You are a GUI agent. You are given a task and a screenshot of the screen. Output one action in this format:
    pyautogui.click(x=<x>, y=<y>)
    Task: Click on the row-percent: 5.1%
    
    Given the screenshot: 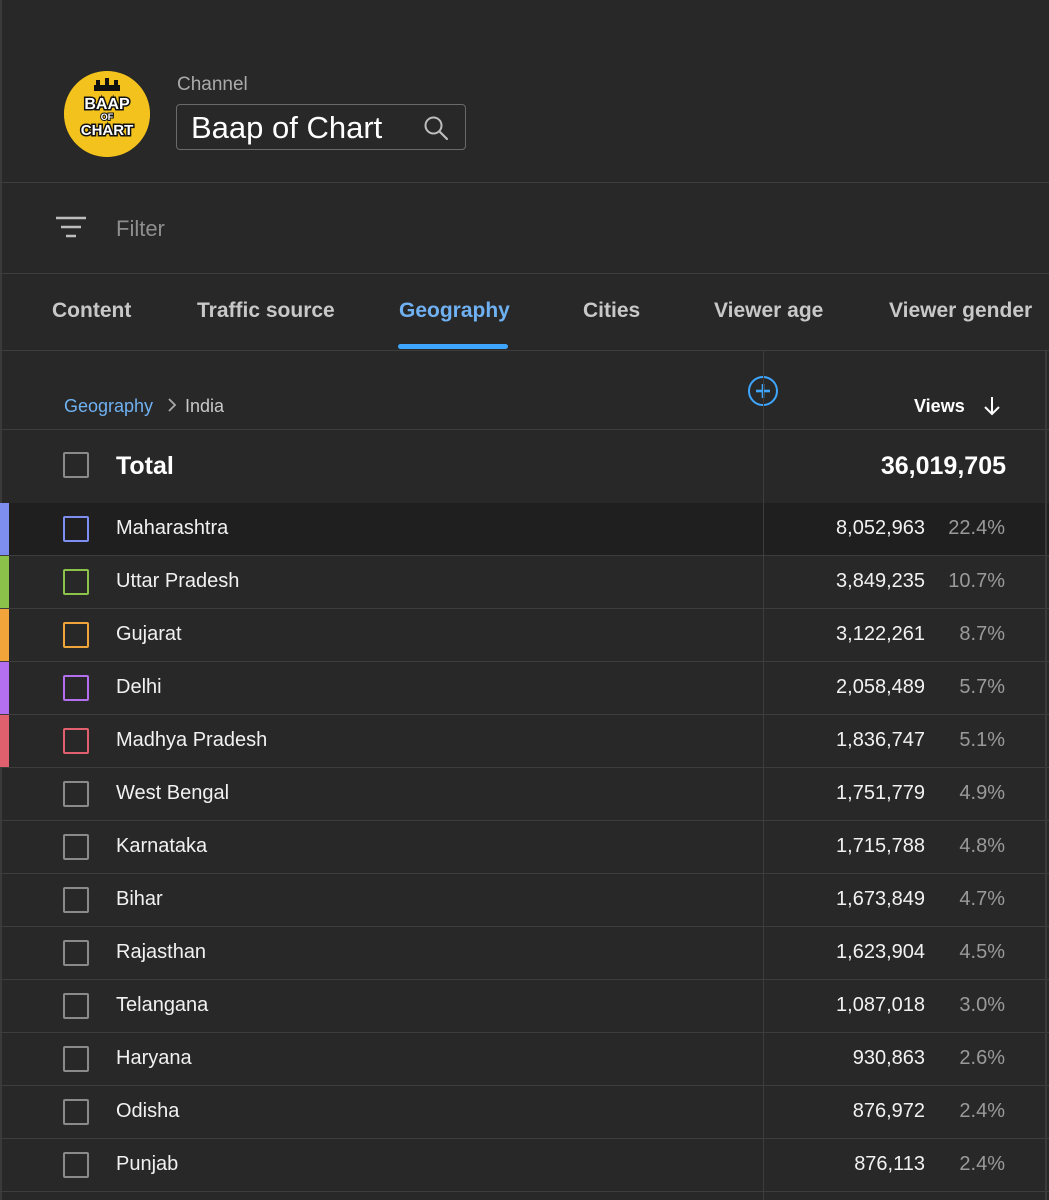 What is the action you would take?
    pyautogui.click(x=982, y=740)
    